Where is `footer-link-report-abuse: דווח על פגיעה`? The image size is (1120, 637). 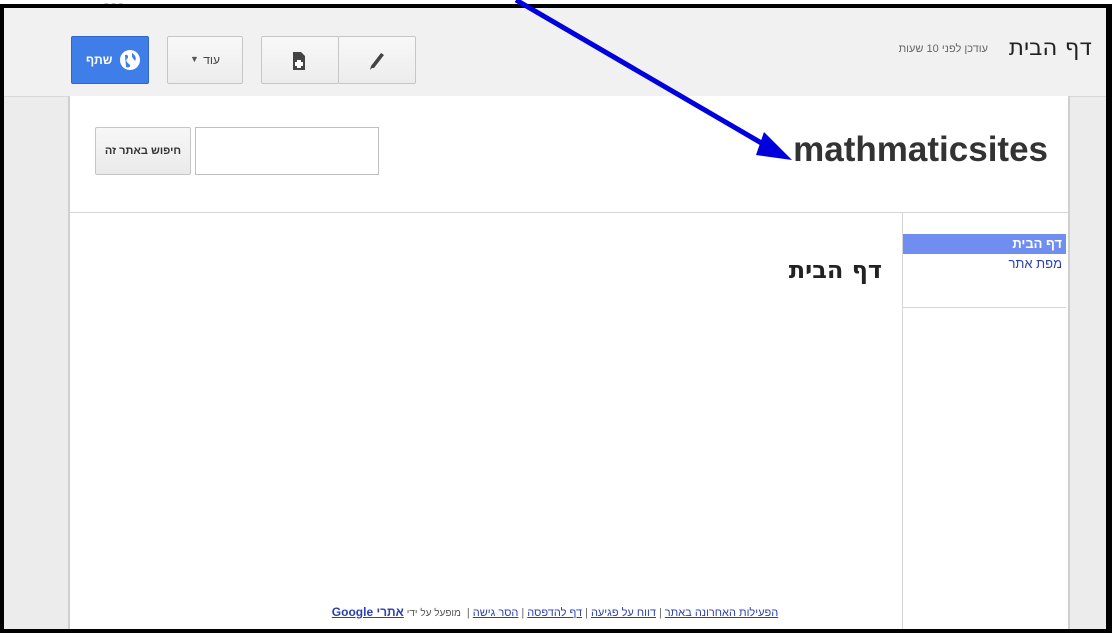 footer-link-report-abuse: דווח על פגיעה is located at coordinates (623, 613).